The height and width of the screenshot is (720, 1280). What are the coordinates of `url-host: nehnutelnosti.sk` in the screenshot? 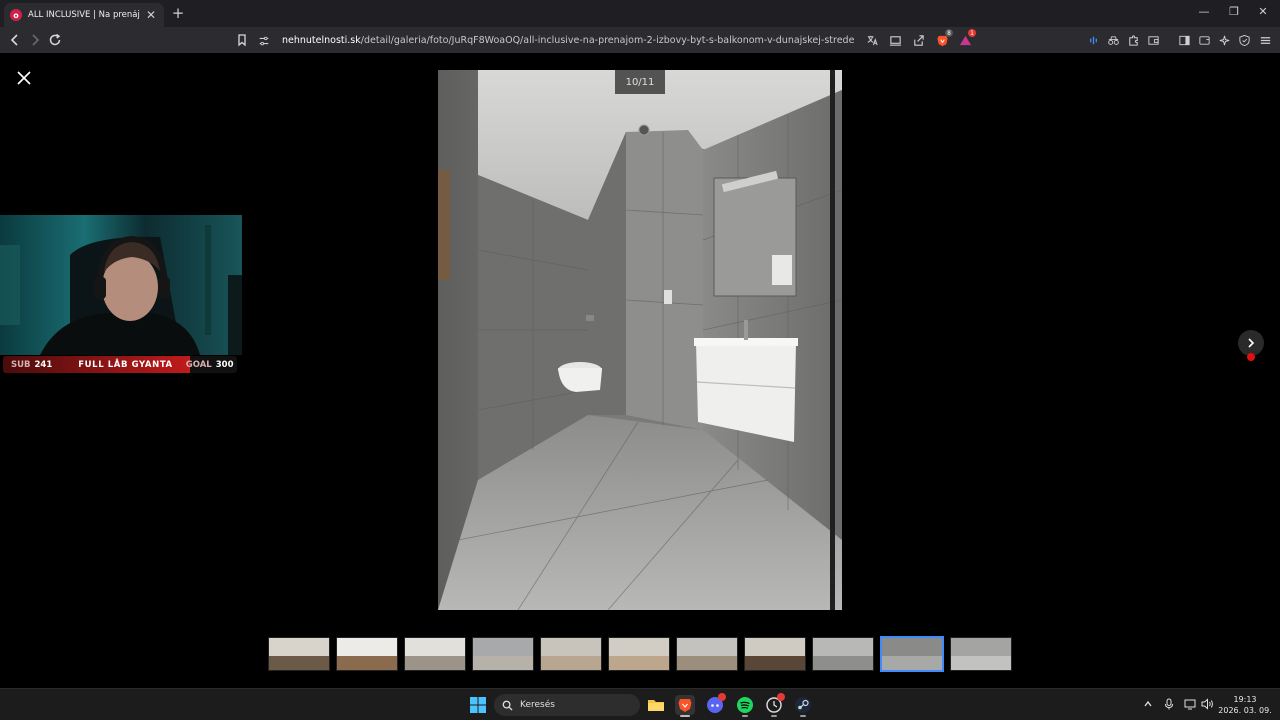 It's located at (321, 40).